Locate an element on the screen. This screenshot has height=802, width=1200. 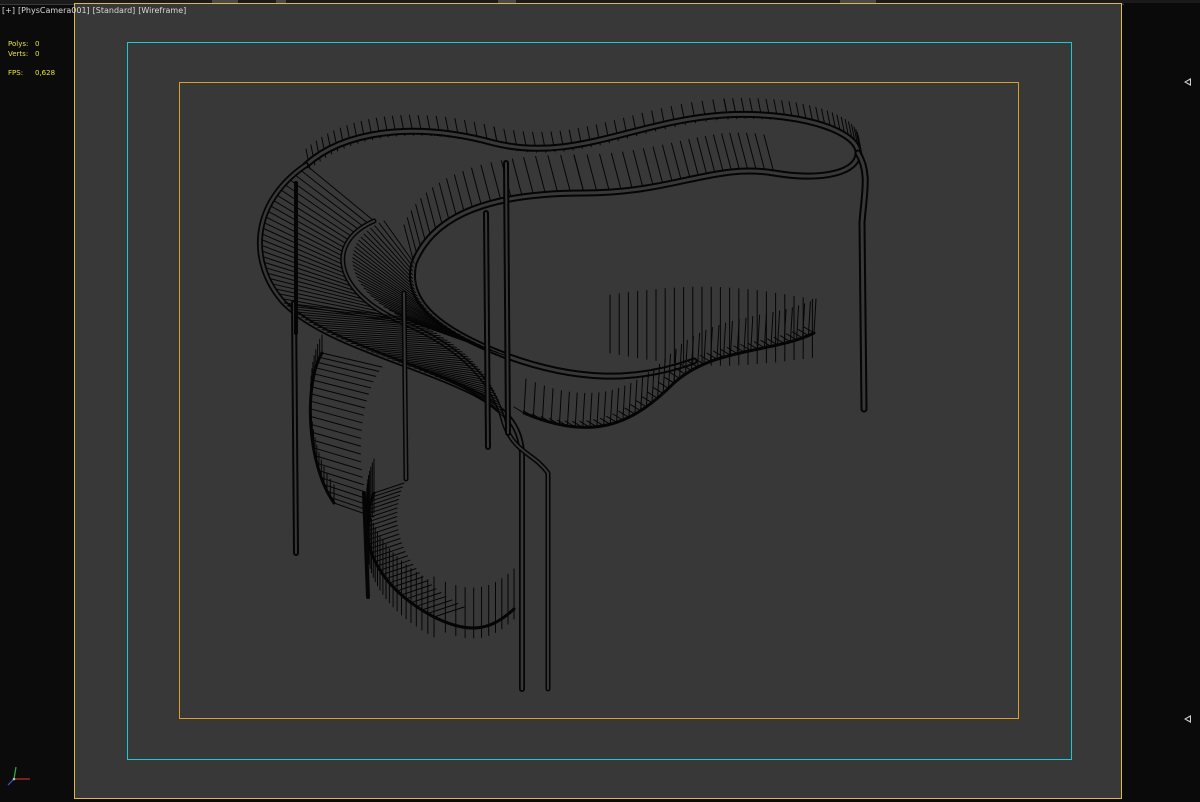
viewport-menu-plus: [+] is located at coordinates (8, 10).